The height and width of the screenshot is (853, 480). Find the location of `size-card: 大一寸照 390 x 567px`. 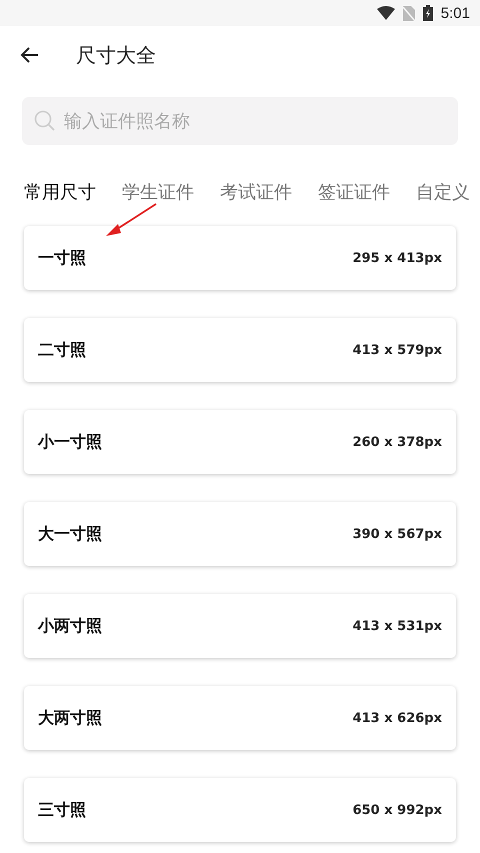

size-card: 大一寸照 390 x 567px is located at coordinates (240, 534).